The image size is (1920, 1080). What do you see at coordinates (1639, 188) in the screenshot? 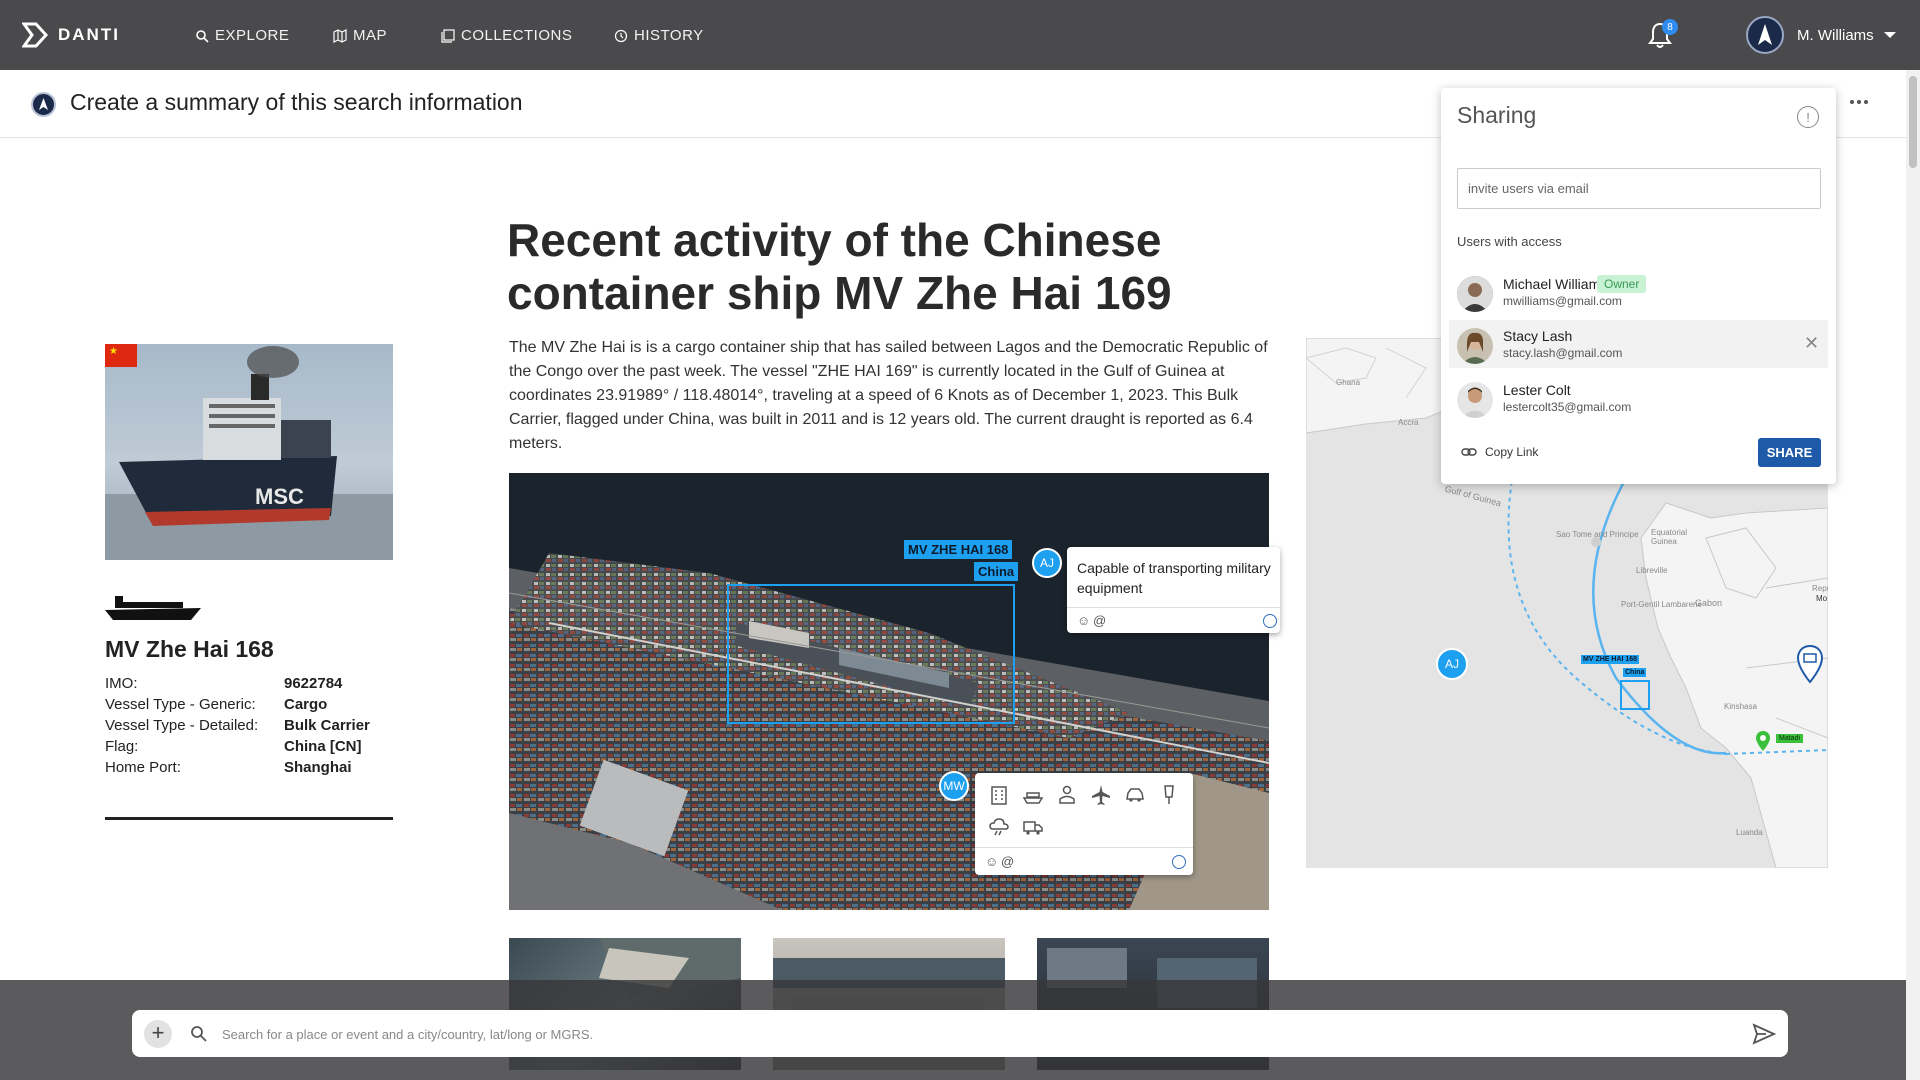
I see `invite-email-input` at bounding box center [1639, 188].